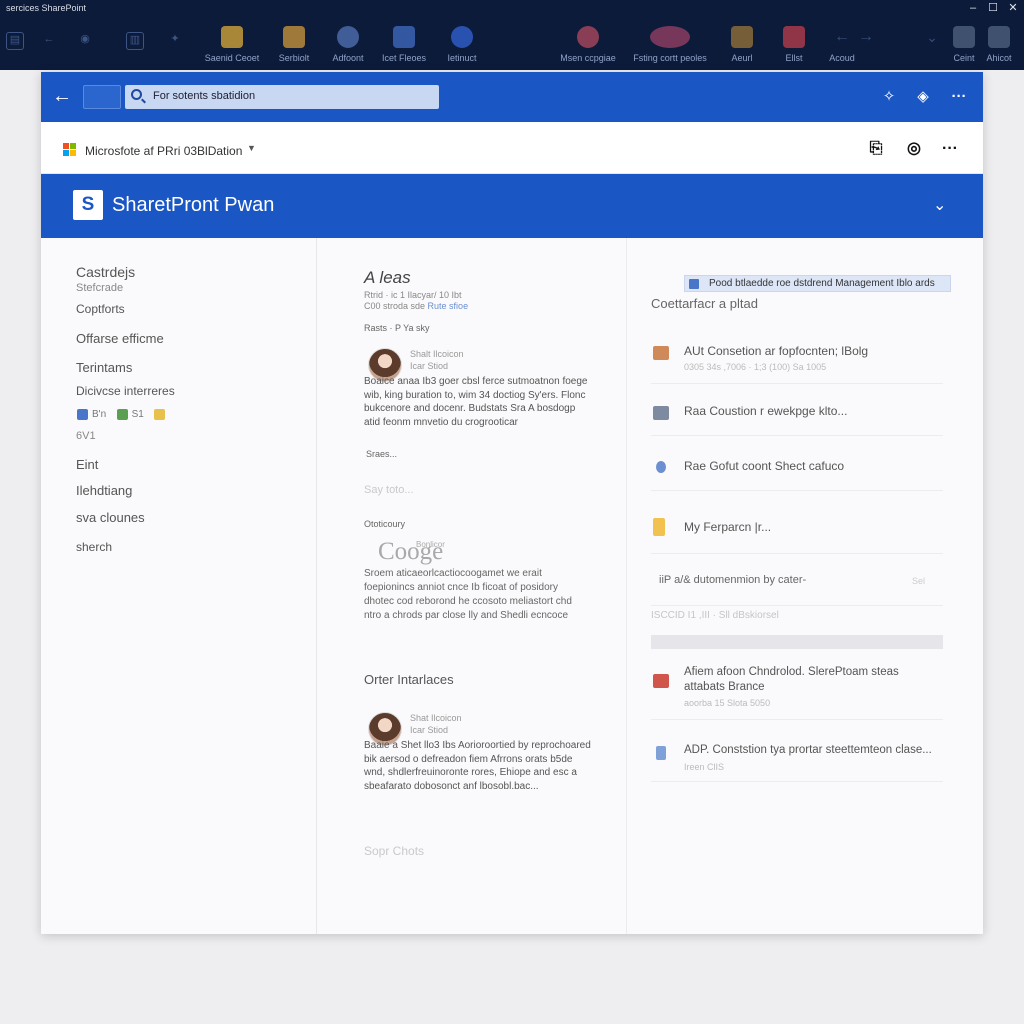  I want to click on forward-arrow-icon: →, so click(866, 36).